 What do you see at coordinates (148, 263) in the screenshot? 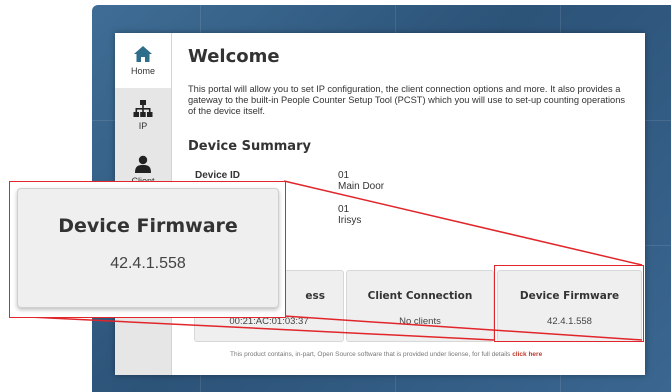
I see `zoomed-firmware-value: 42.4.1.558` at bounding box center [148, 263].